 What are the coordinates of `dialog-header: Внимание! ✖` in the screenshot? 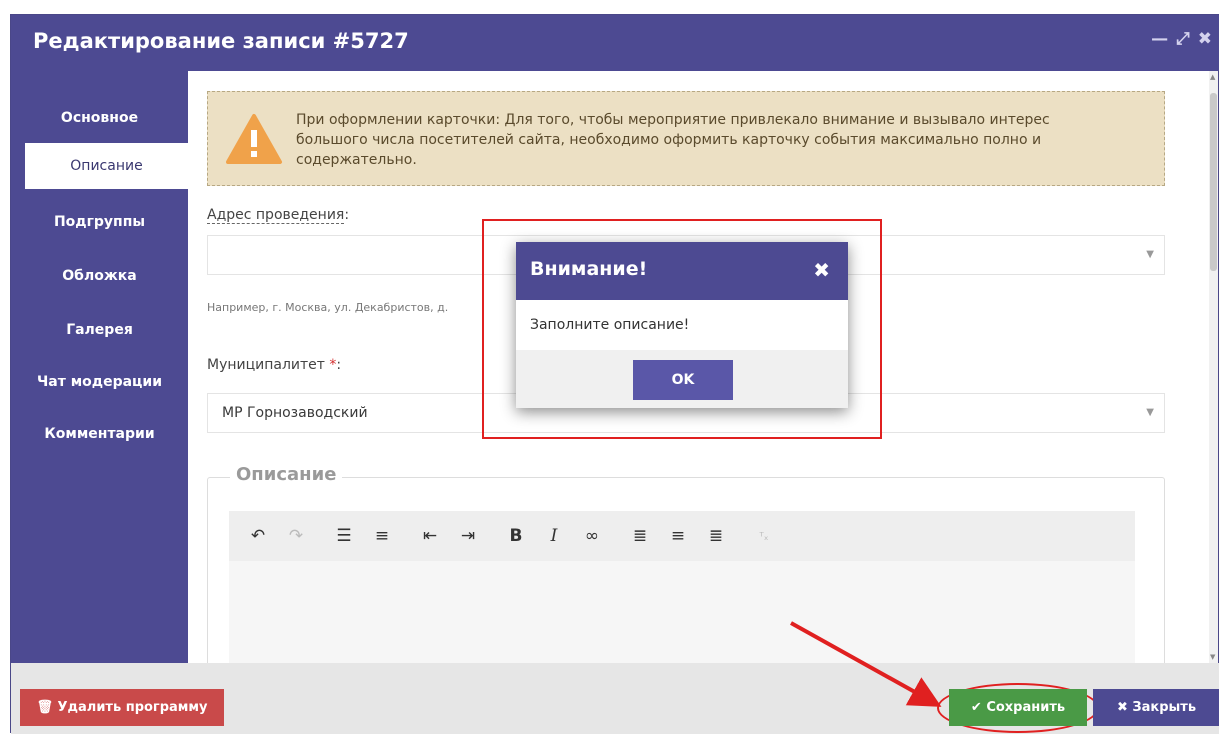 It's located at (682, 271).